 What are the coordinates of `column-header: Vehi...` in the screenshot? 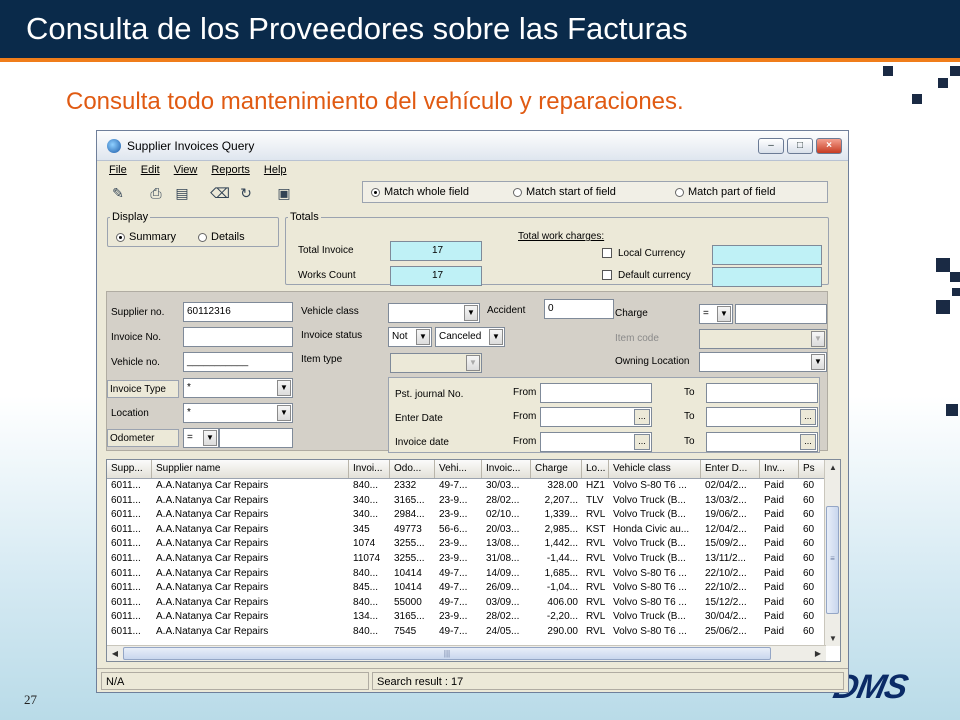 It's located at (458, 469).